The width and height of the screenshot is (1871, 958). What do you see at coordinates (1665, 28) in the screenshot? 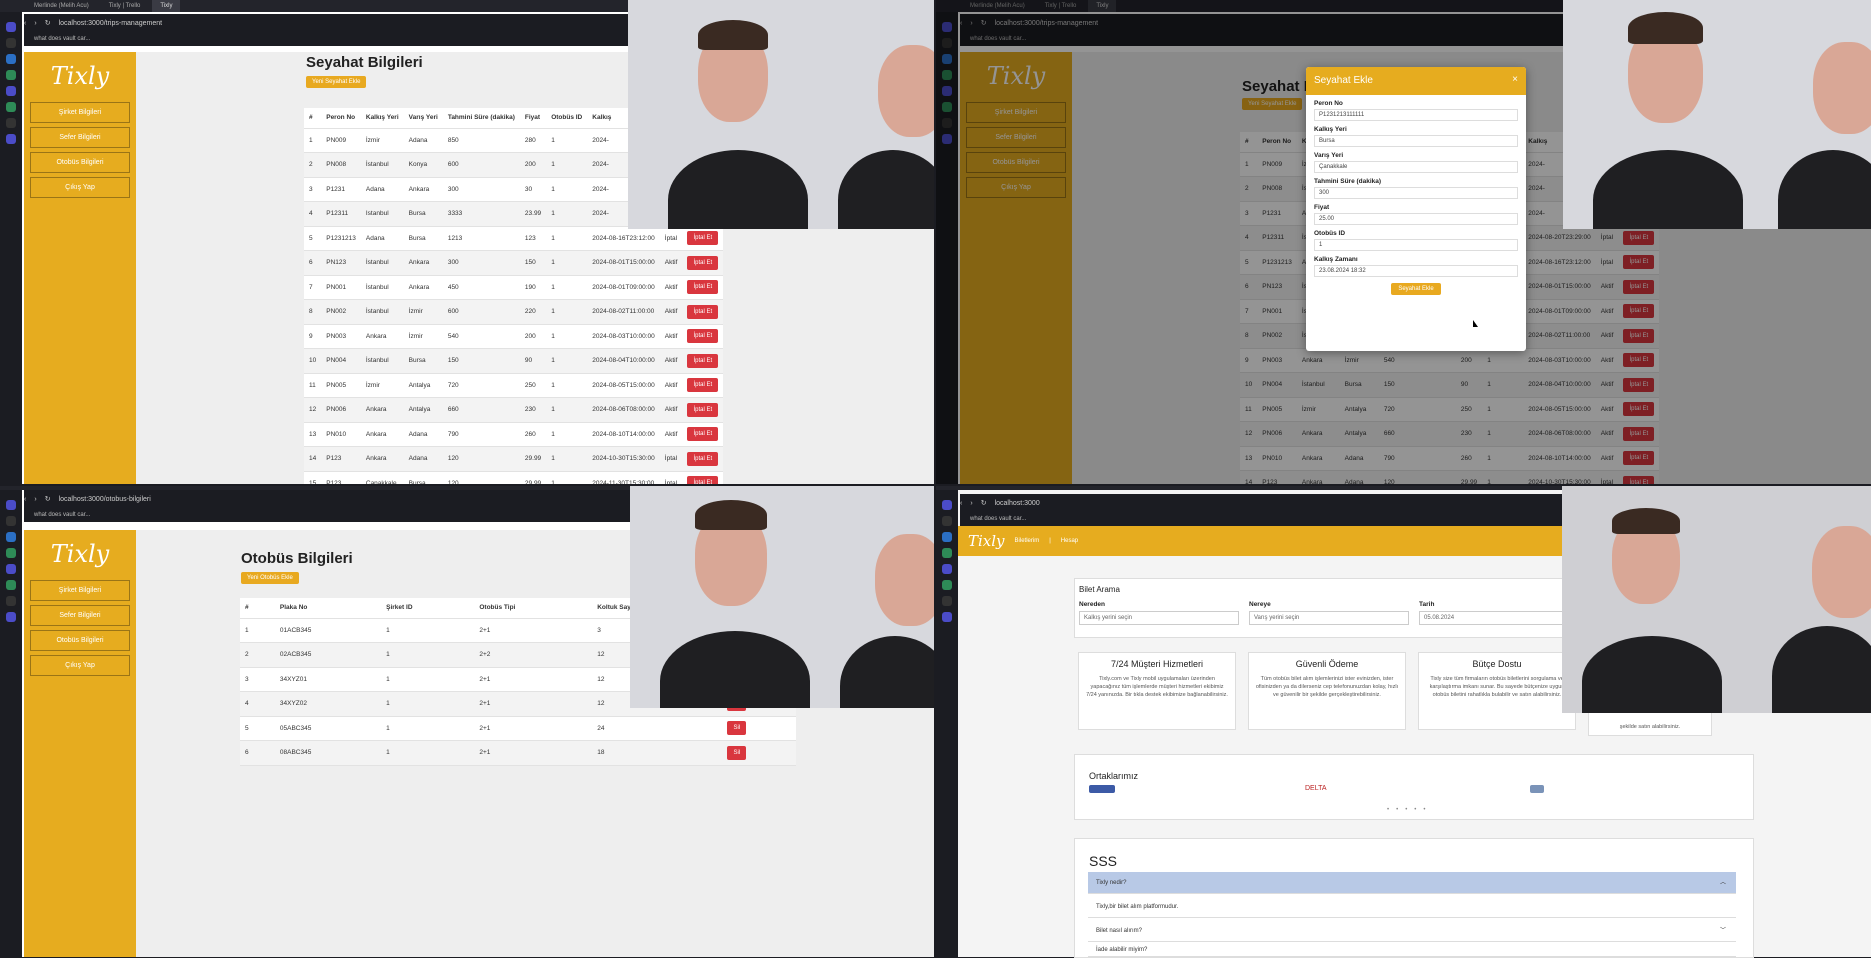
I see `hair` at bounding box center [1665, 28].